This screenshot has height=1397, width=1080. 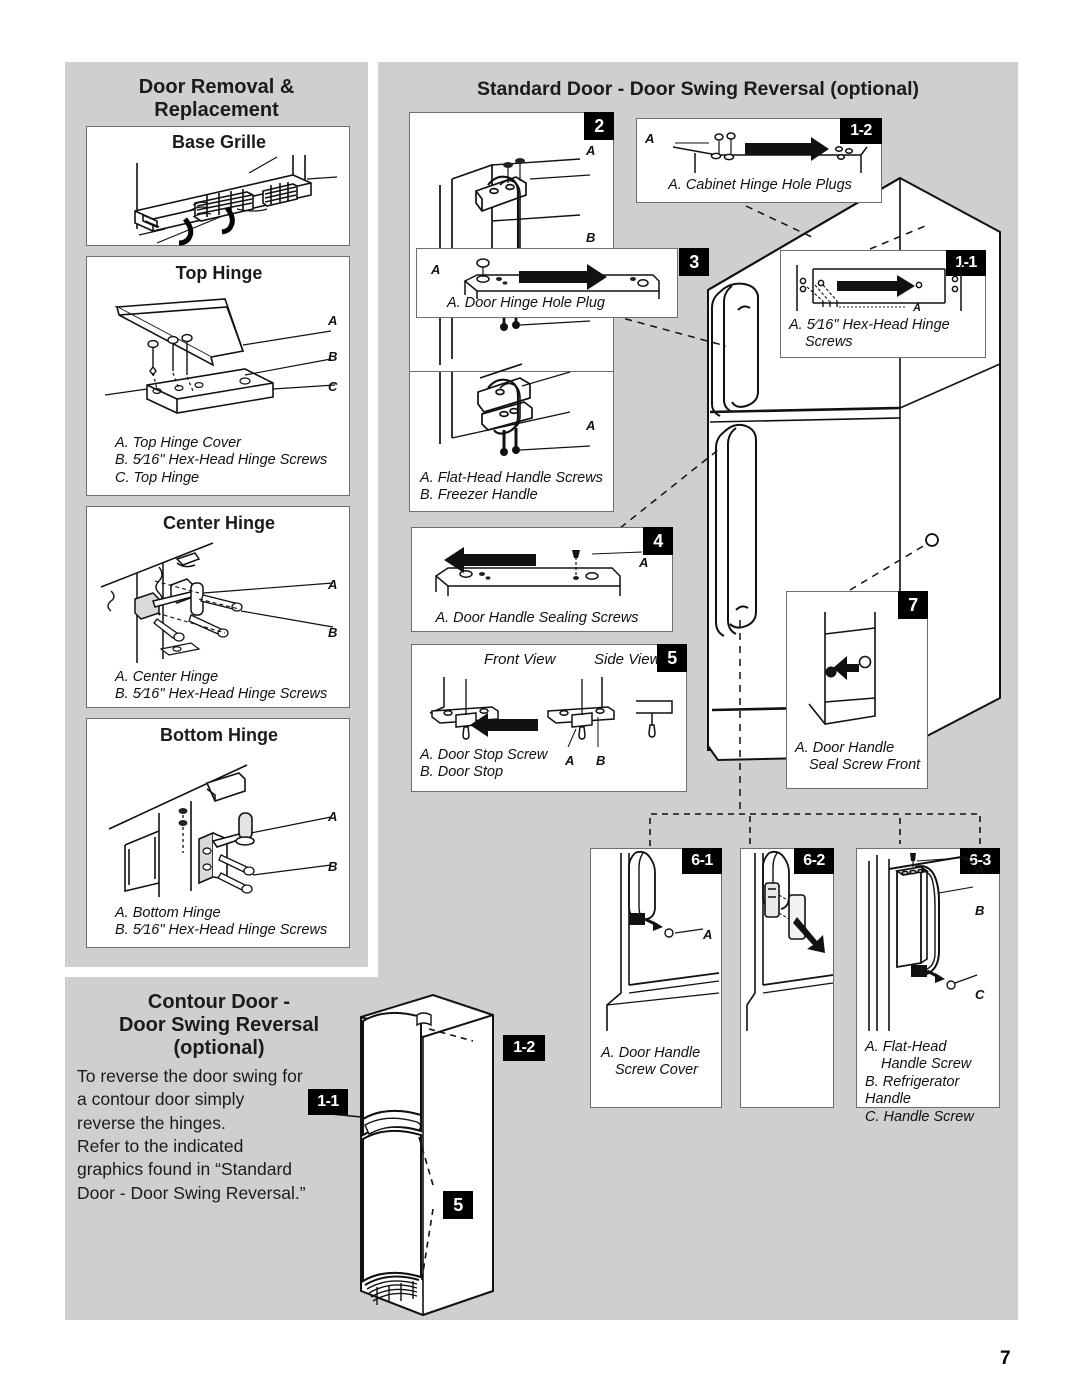 I want to click on caption-top-hinge-a: A. Top Hinge Cover, so click(x=178, y=443).